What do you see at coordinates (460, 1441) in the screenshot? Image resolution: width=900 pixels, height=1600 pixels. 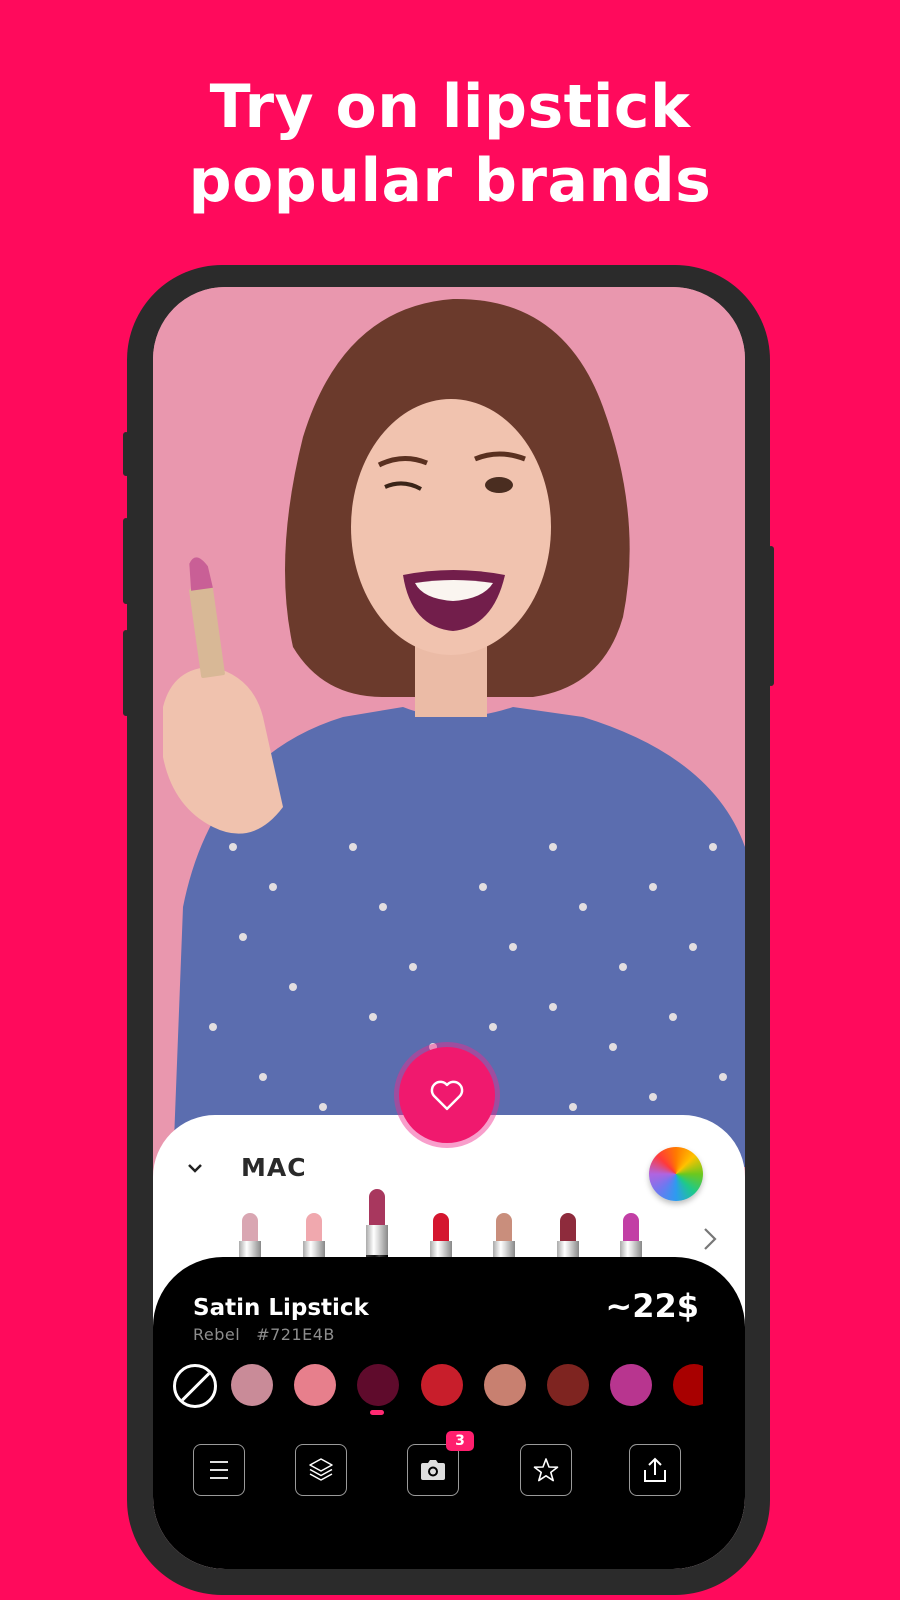 I see `photo-count-badge: 3` at bounding box center [460, 1441].